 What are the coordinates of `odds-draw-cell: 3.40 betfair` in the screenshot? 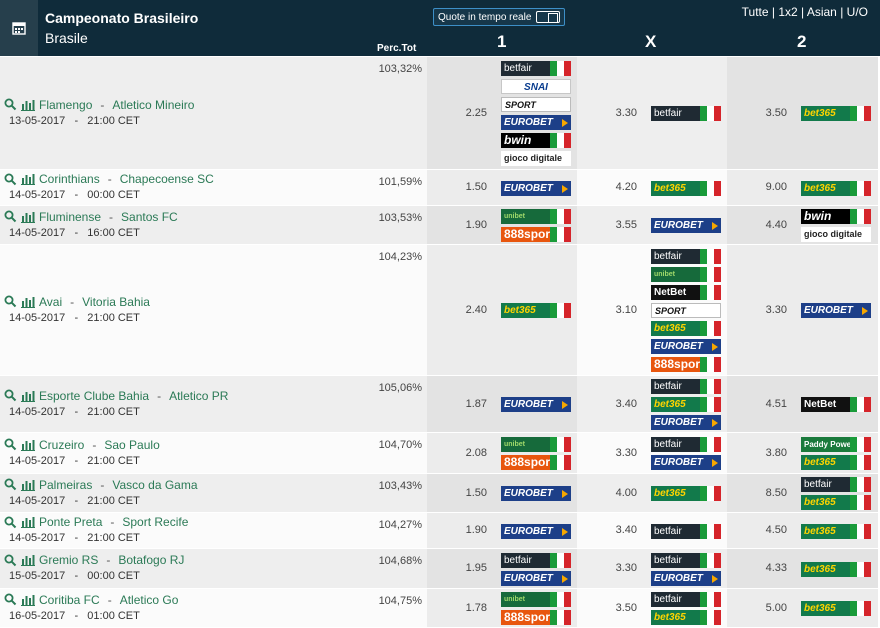 It's located at (652, 530).